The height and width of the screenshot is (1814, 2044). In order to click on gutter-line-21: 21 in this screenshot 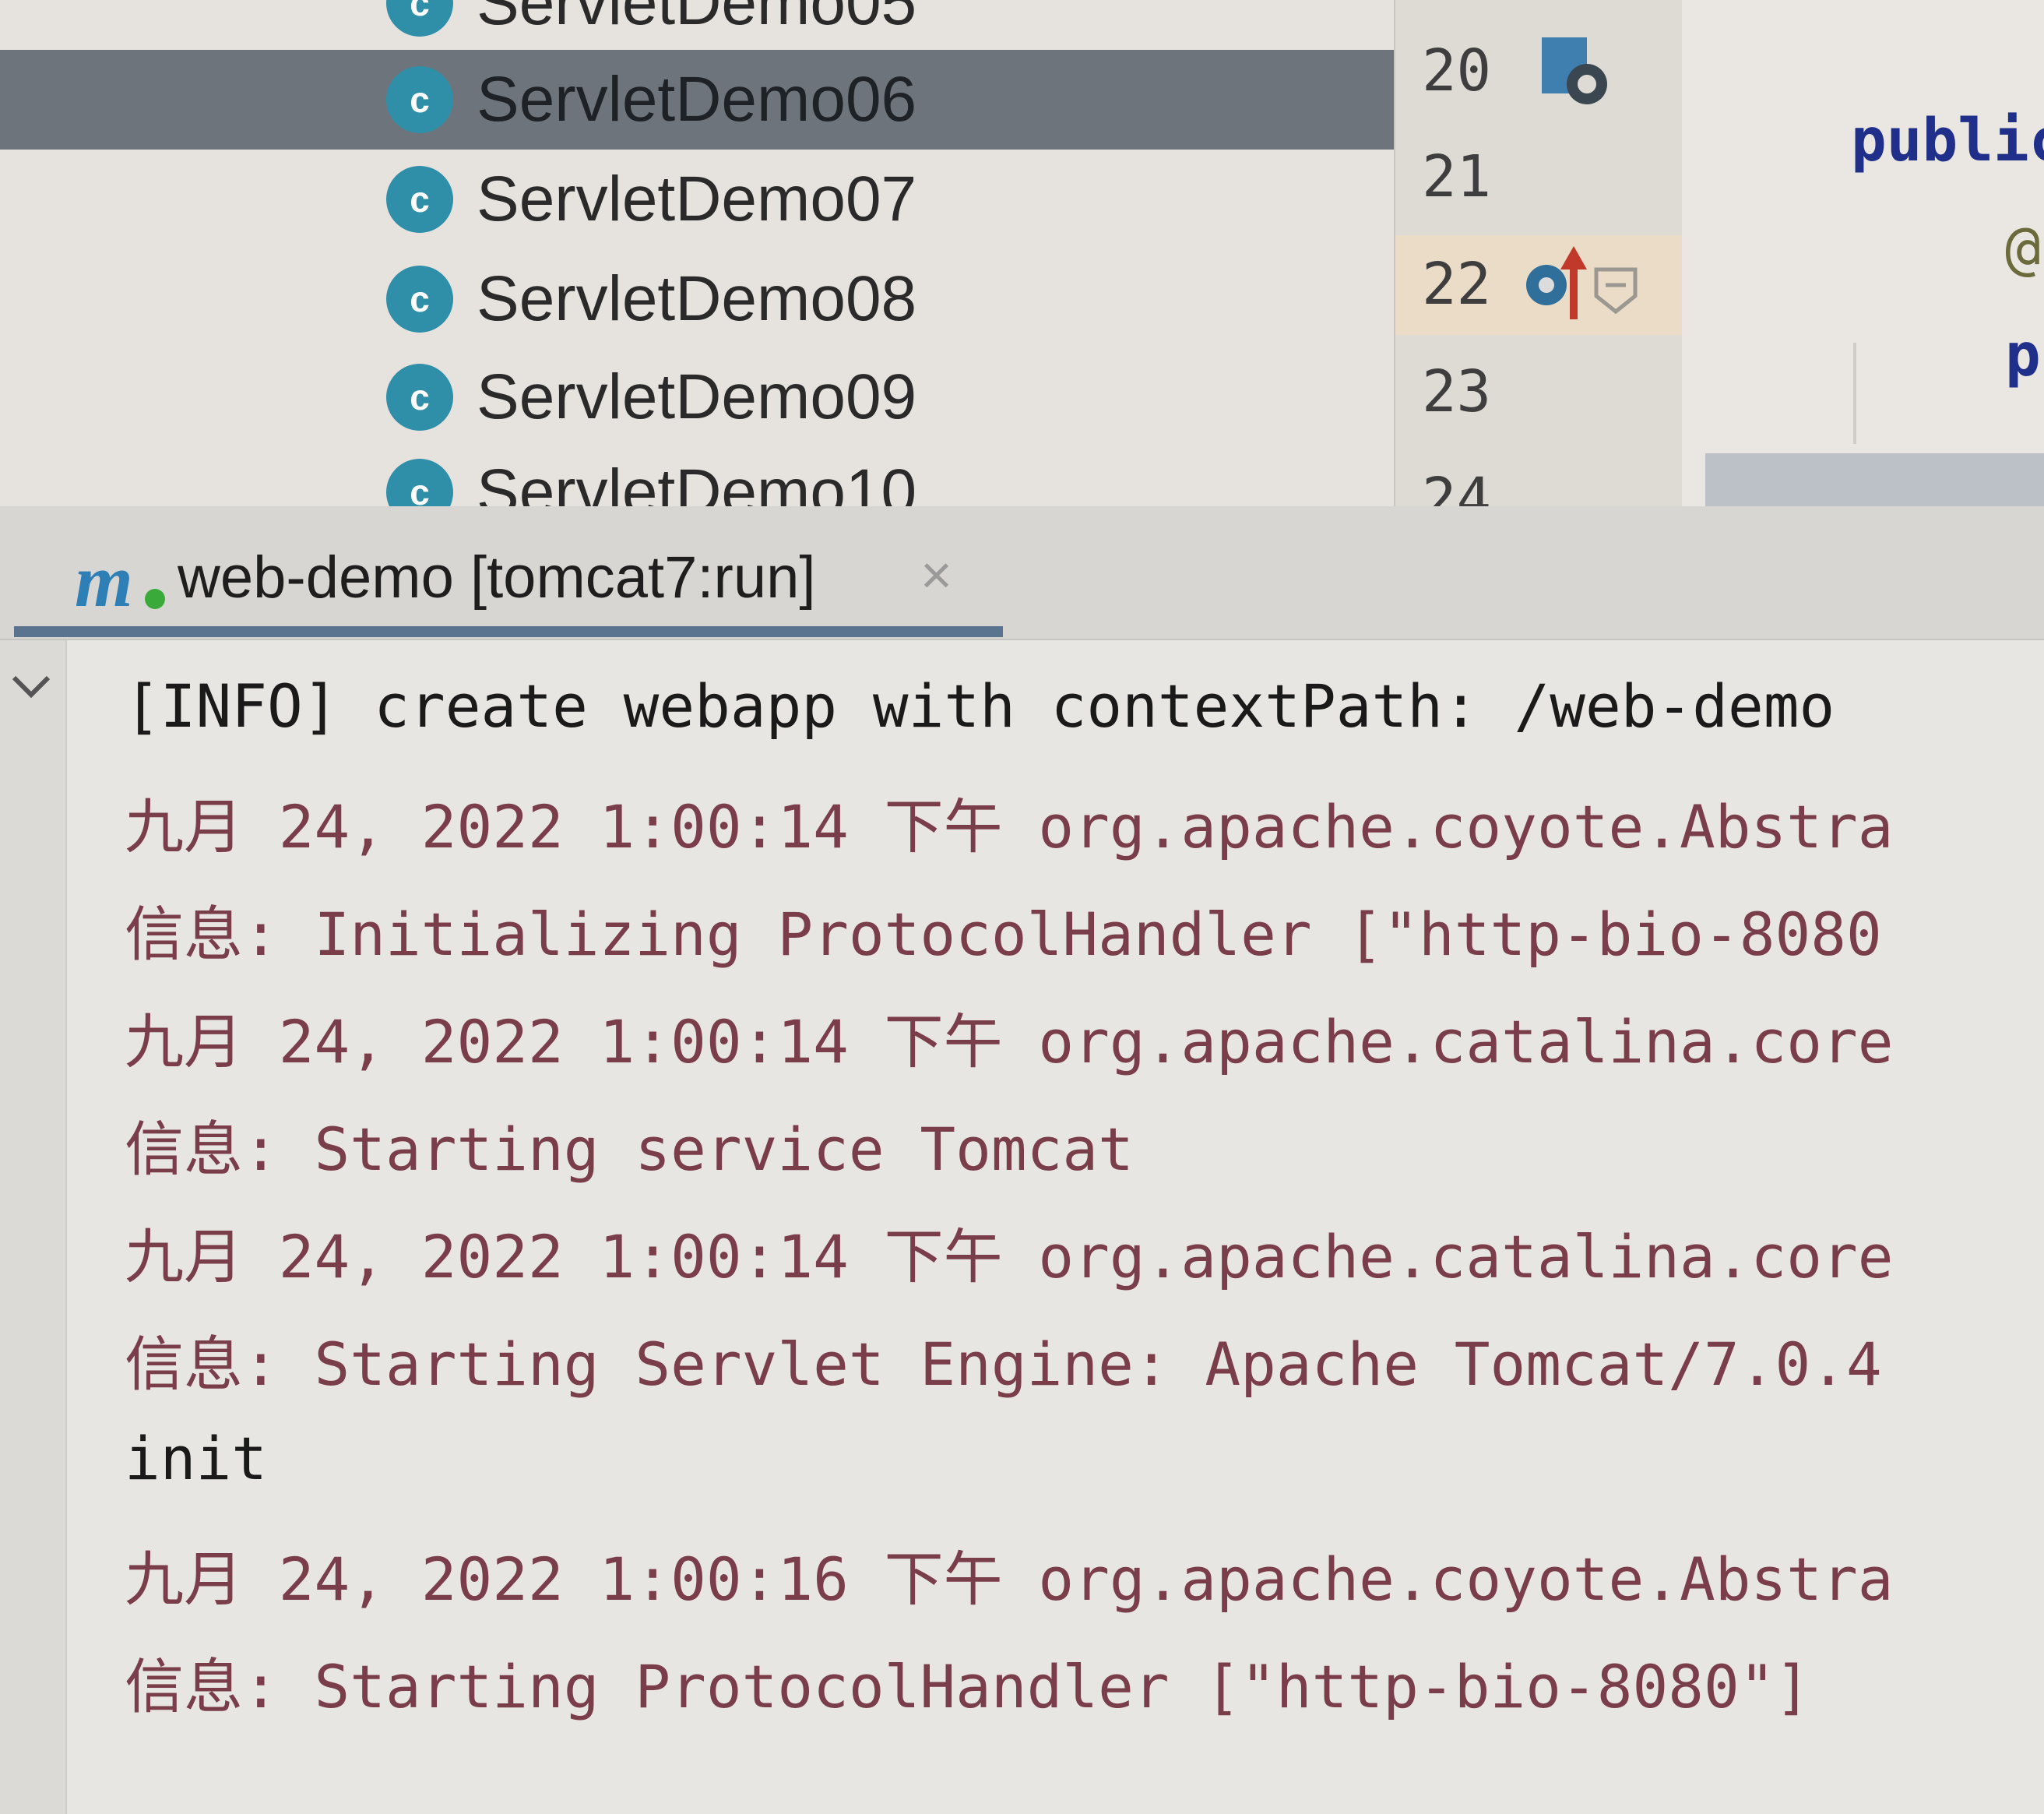, I will do `click(1538, 177)`.